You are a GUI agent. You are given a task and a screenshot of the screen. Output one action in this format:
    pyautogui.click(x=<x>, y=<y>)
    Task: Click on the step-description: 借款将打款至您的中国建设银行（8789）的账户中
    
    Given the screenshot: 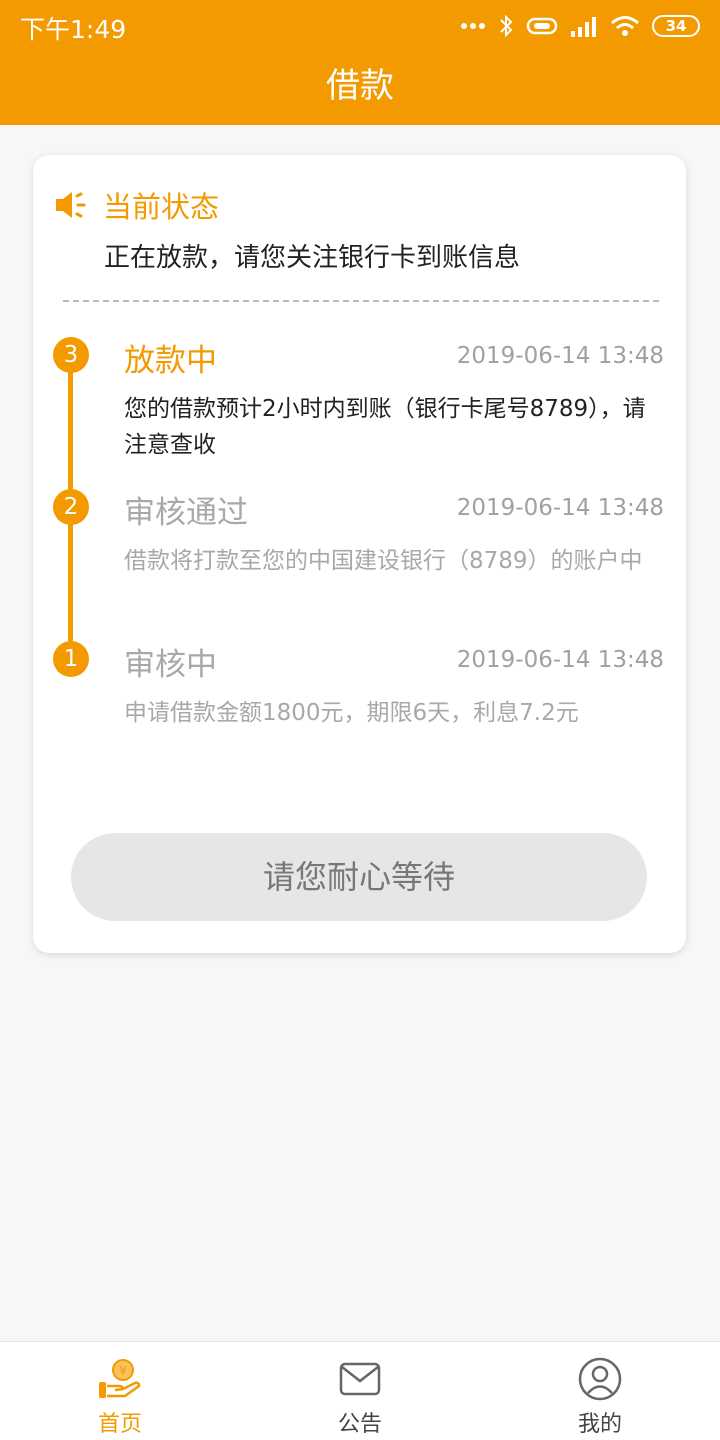 What is the action you would take?
    pyautogui.click(x=383, y=561)
    